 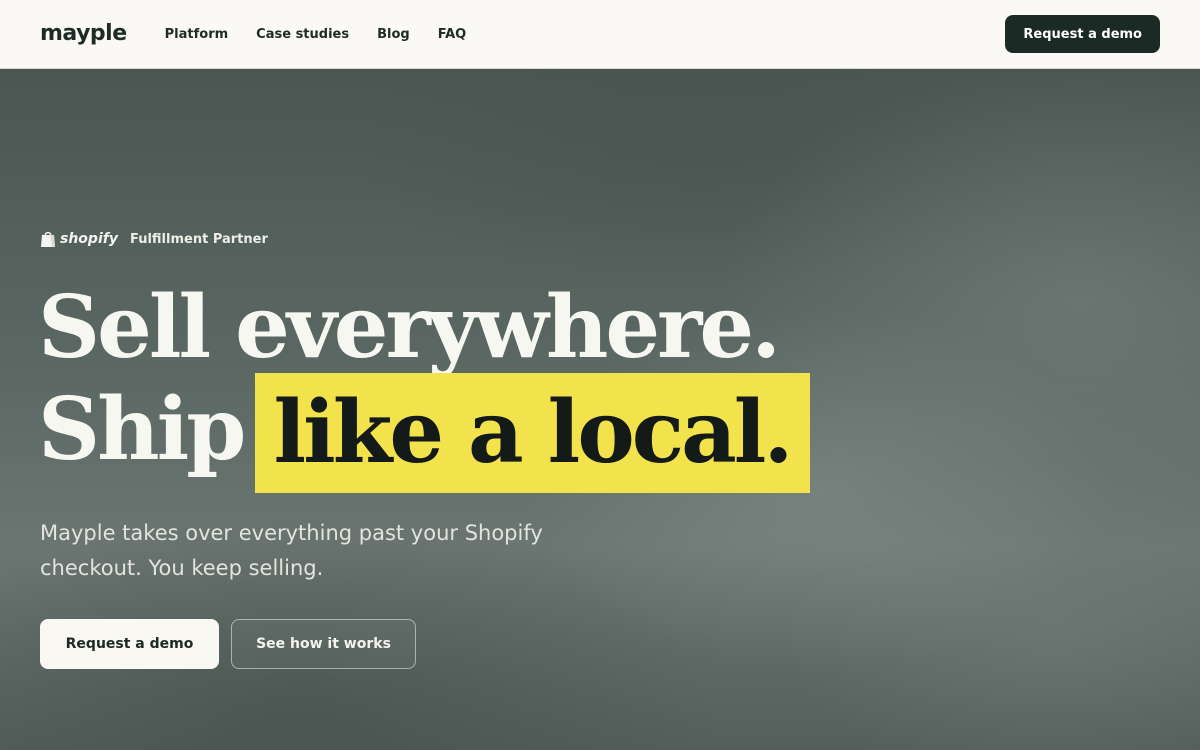 What do you see at coordinates (302, 34) in the screenshot?
I see `nav-link-case-studies: Case studies` at bounding box center [302, 34].